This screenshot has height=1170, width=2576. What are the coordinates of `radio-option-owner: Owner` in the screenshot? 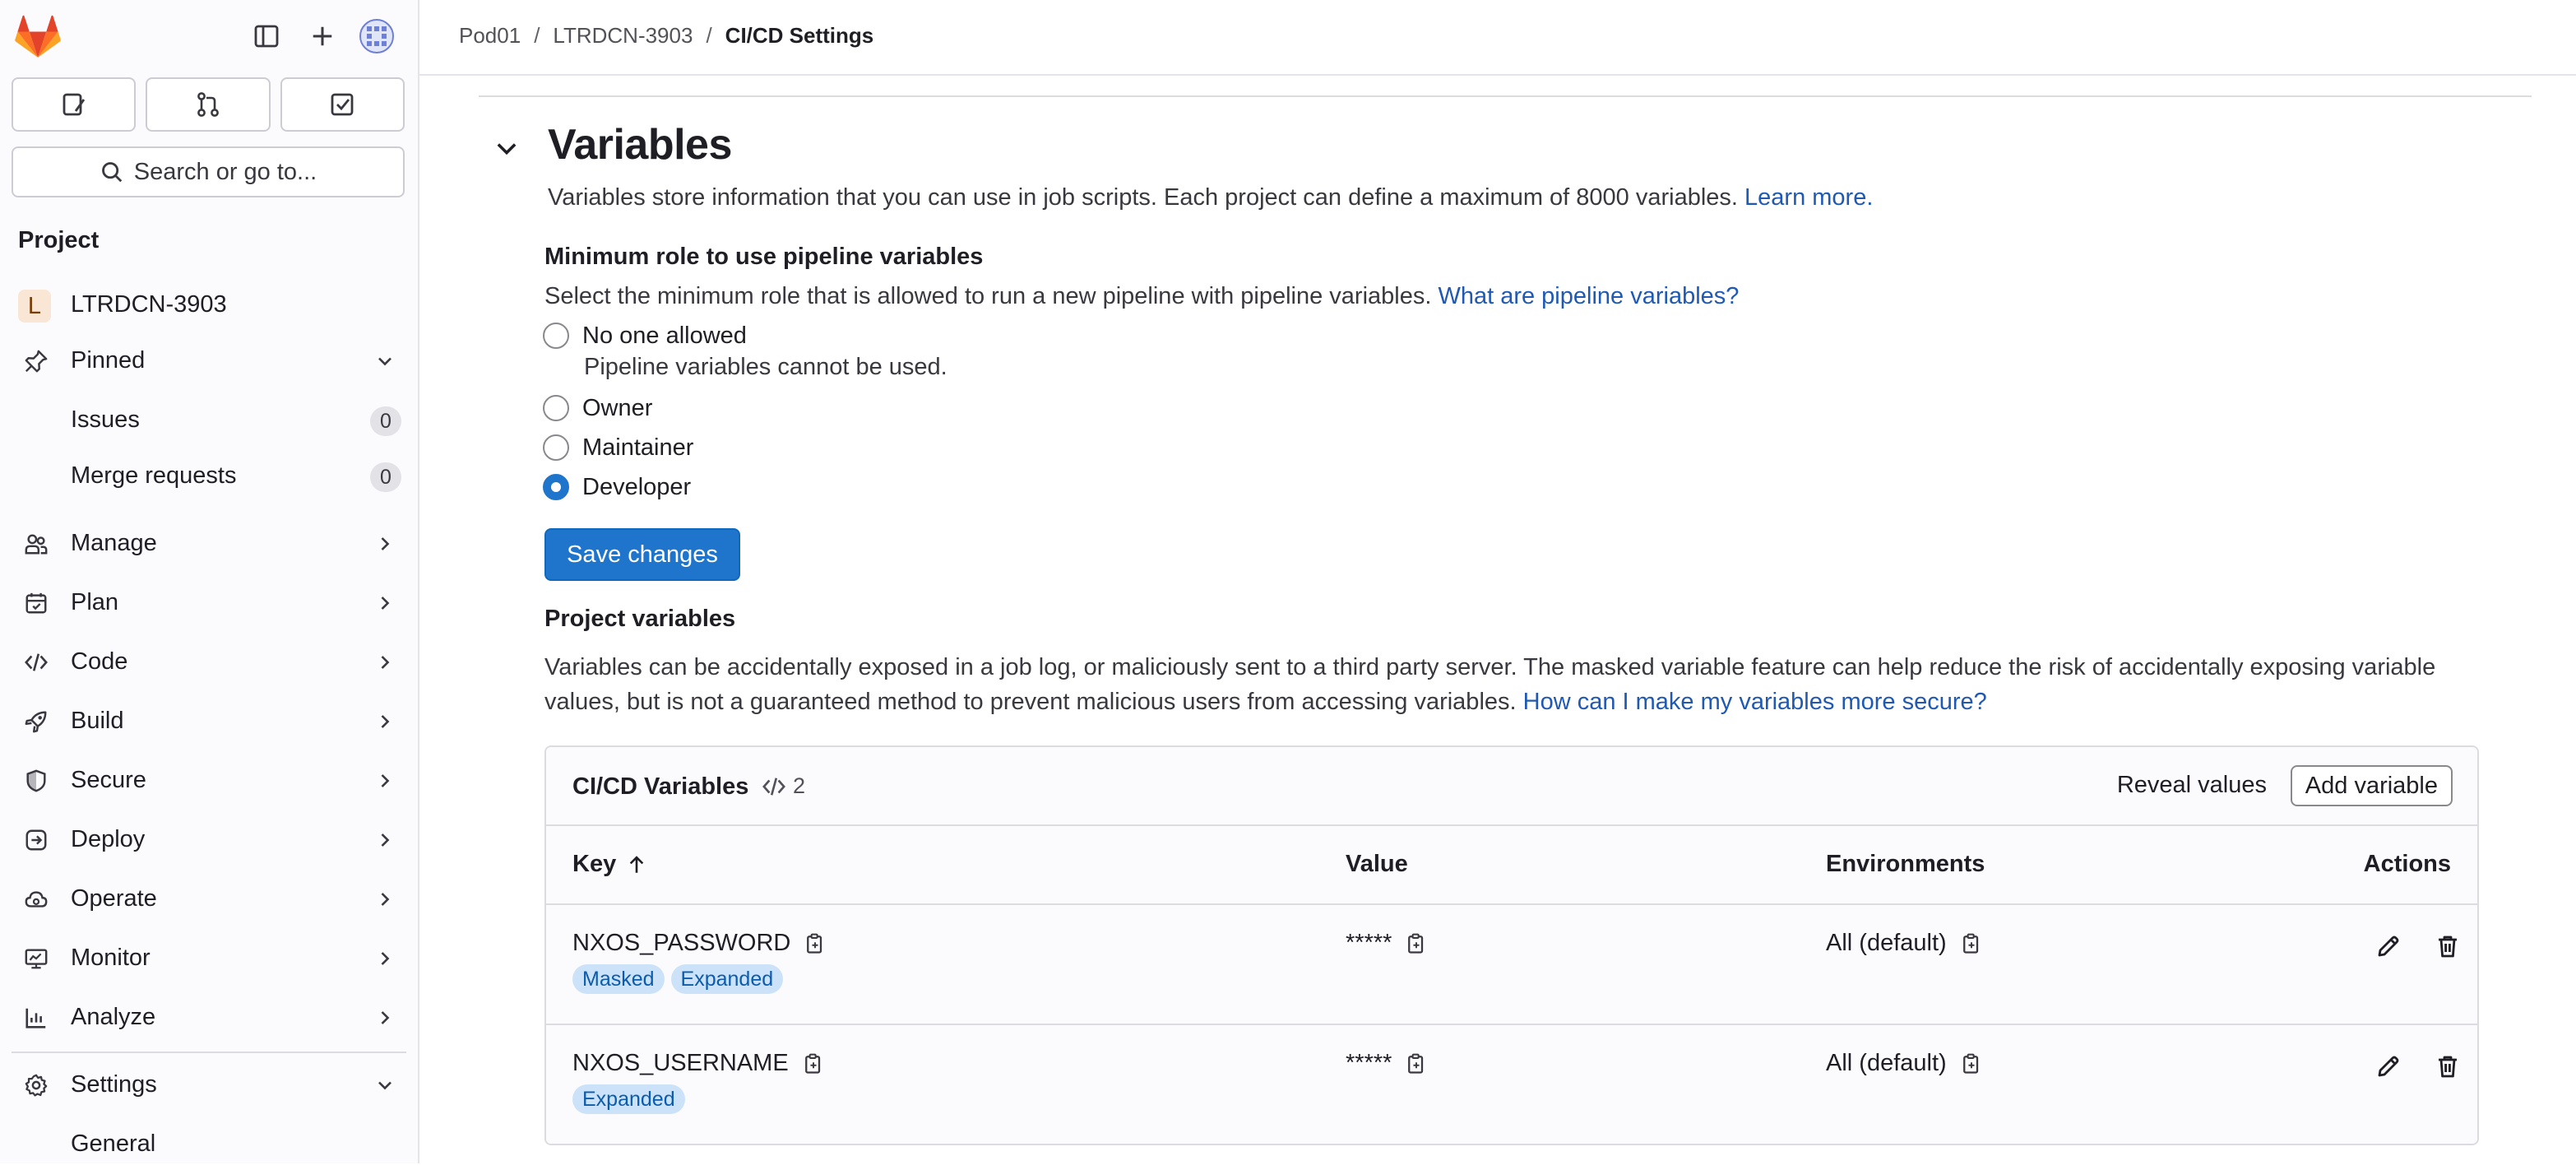 It's located at (597, 408).